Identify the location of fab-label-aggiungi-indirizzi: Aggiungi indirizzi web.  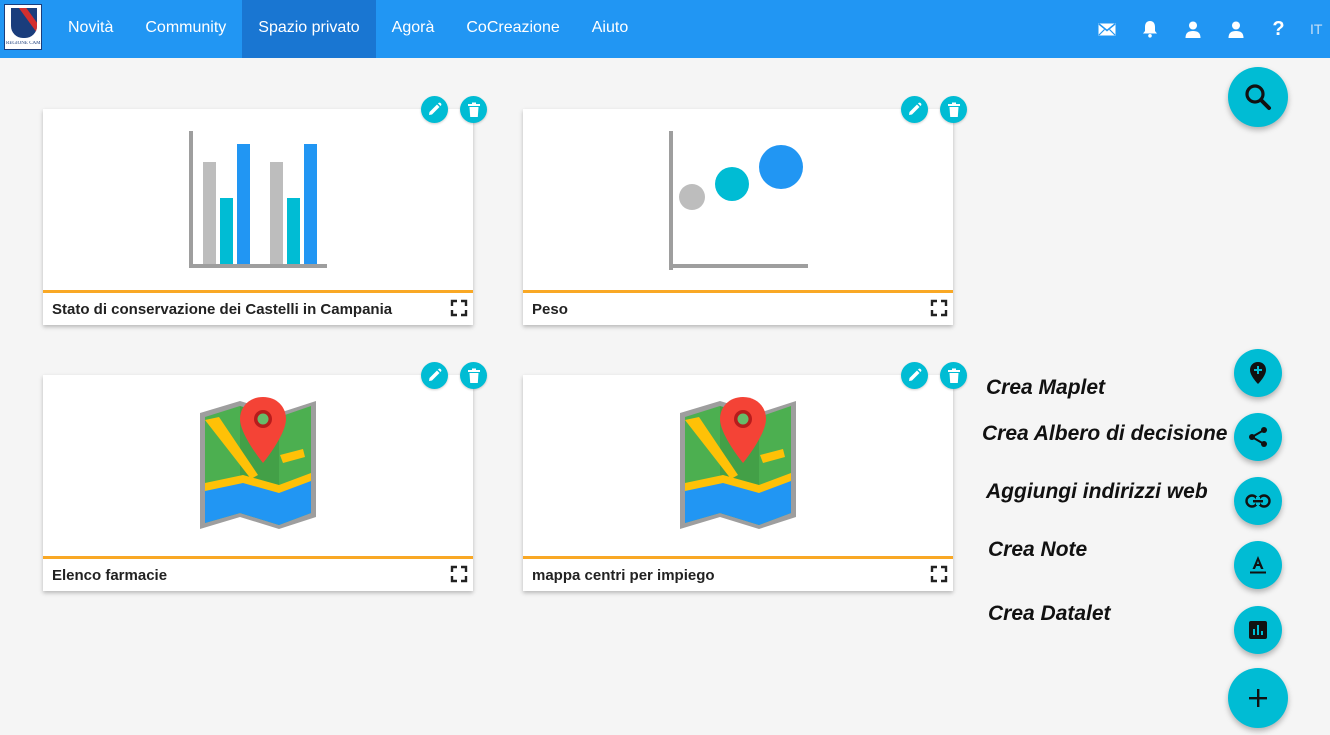
(1097, 491).